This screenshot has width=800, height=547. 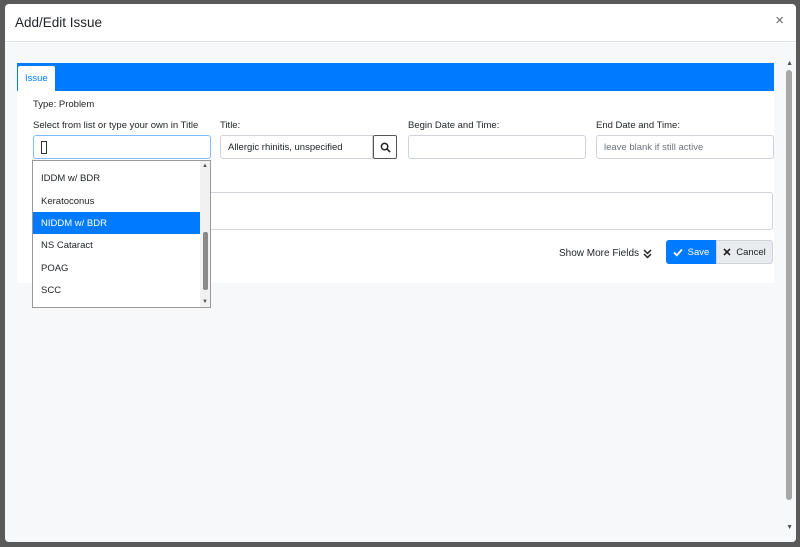 I want to click on issue-list-select, so click(x=122, y=147).